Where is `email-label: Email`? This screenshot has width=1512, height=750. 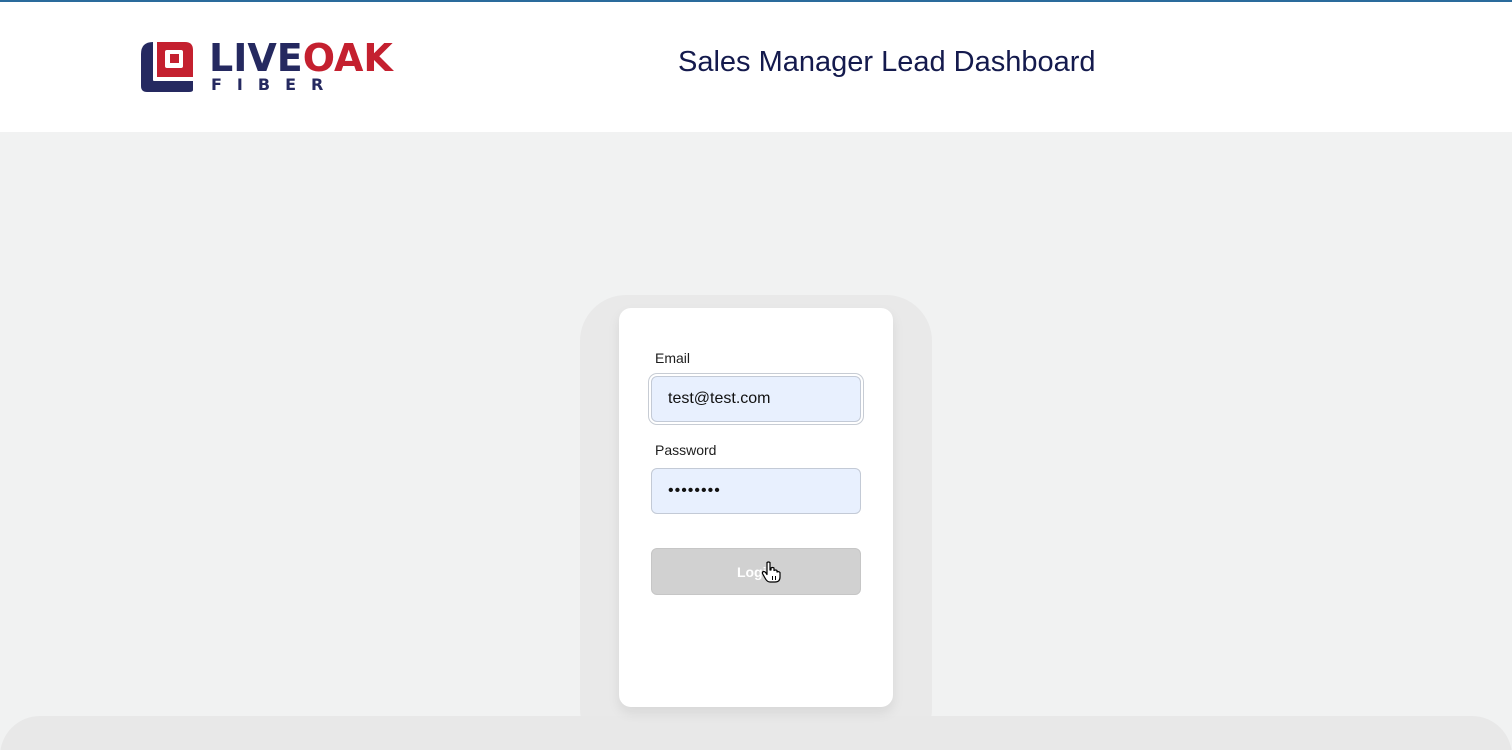 email-label: Email is located at coordinates (673, 358).